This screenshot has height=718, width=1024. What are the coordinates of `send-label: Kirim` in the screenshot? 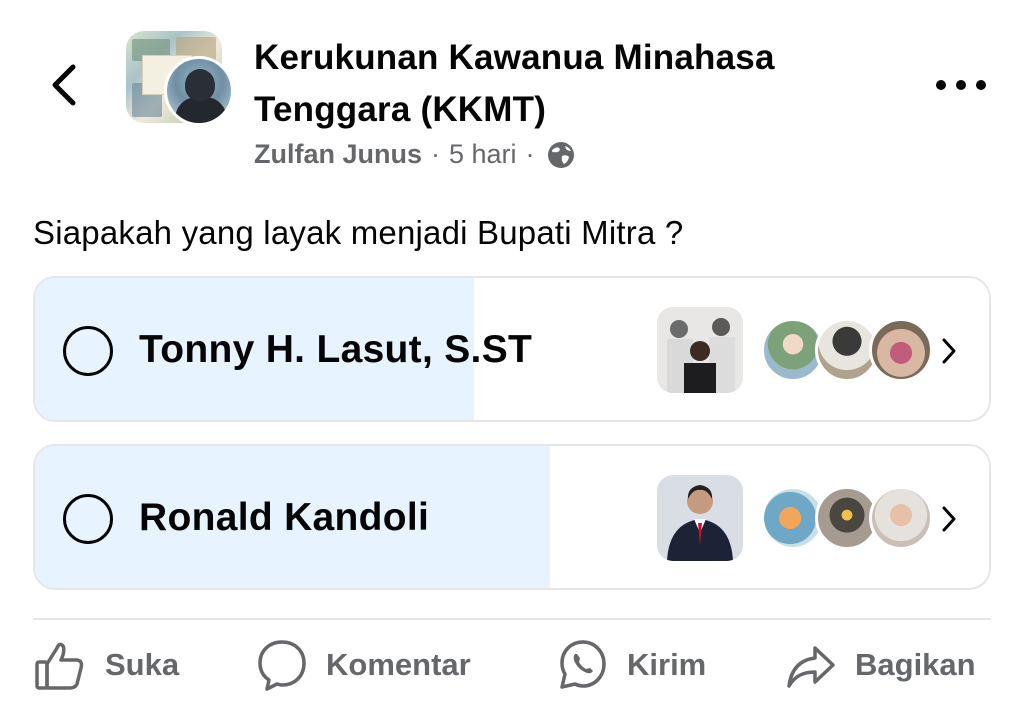 It's located at (667, 664).